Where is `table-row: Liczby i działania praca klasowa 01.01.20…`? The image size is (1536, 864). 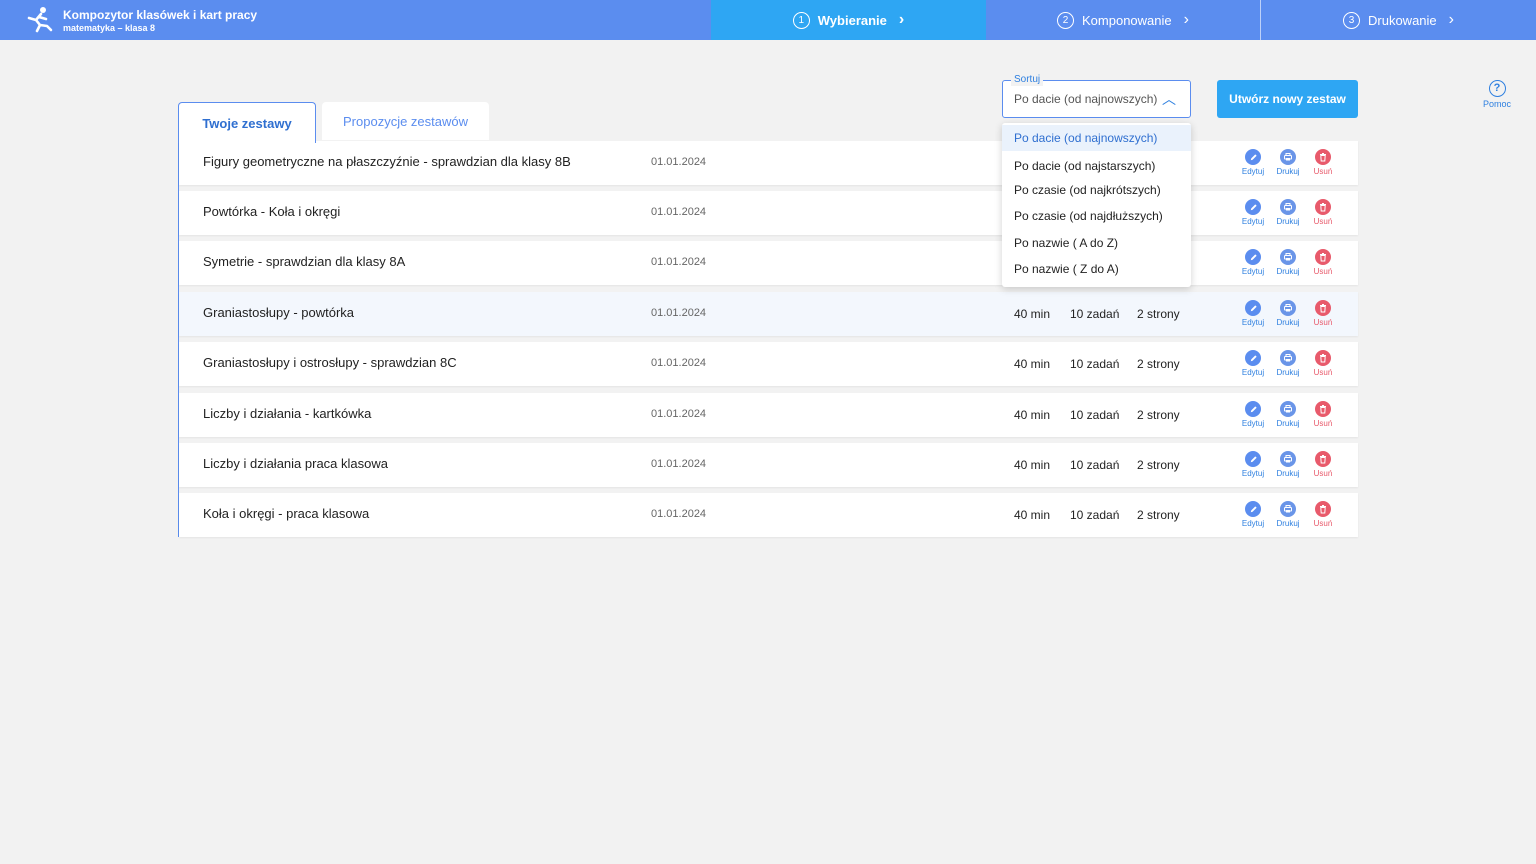 table-row: Liczby i działania praca klasowa 01.01.20… is located at coordinates (768, 465).